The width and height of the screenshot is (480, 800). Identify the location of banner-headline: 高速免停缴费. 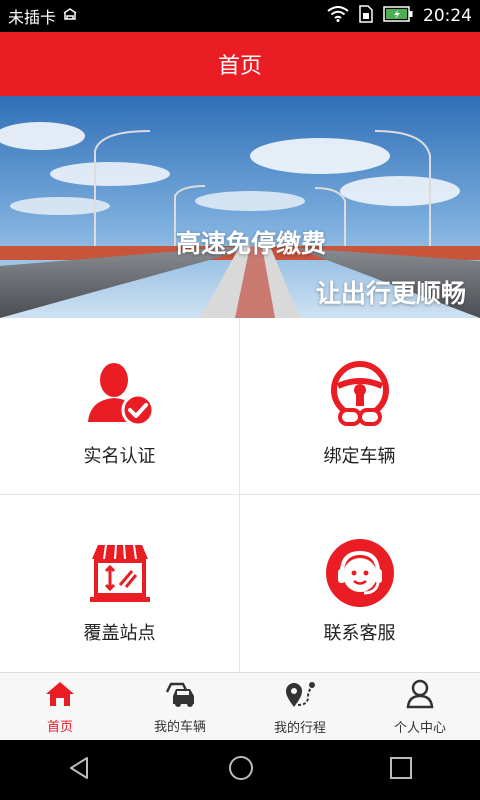
(251, 243).